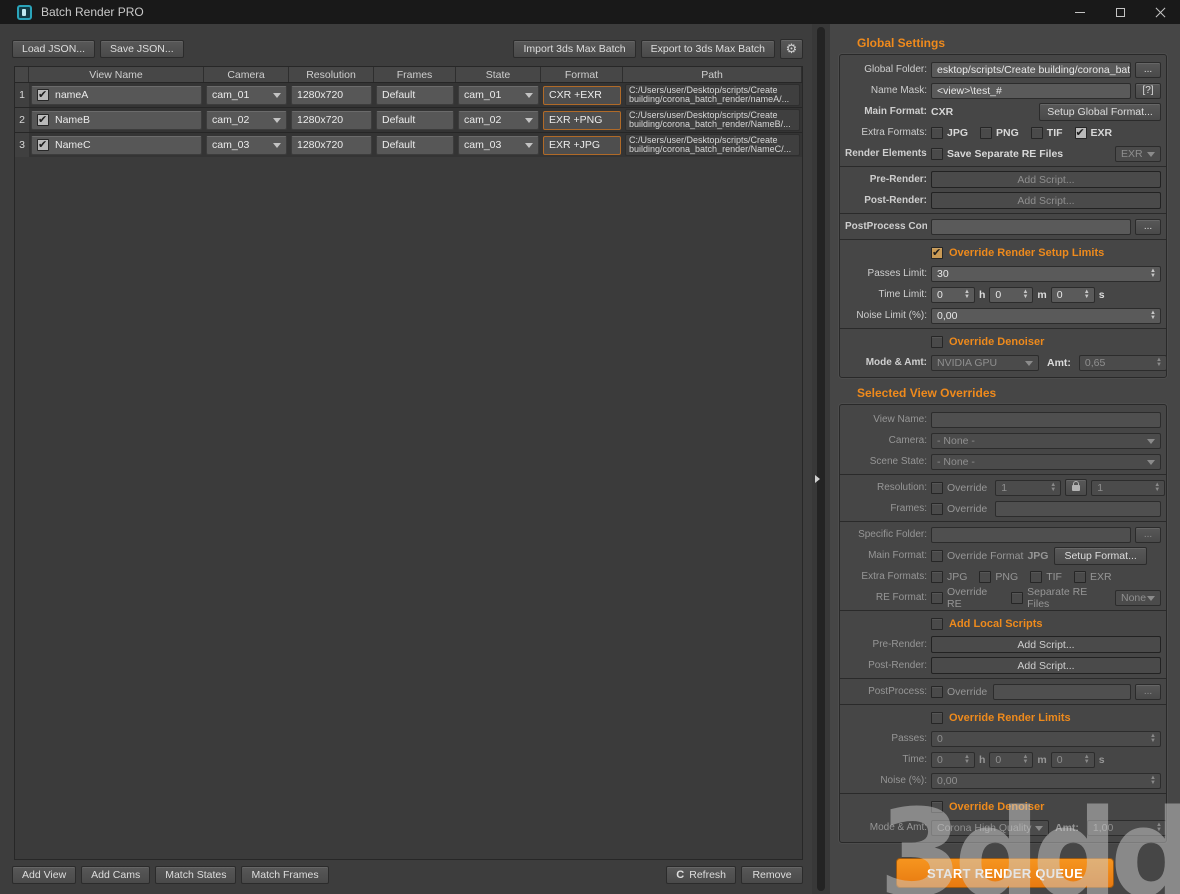  Describe the element at coordinates (937, 132) in the screenshot. I see `extra-format-jpg-checkbox` at that location.